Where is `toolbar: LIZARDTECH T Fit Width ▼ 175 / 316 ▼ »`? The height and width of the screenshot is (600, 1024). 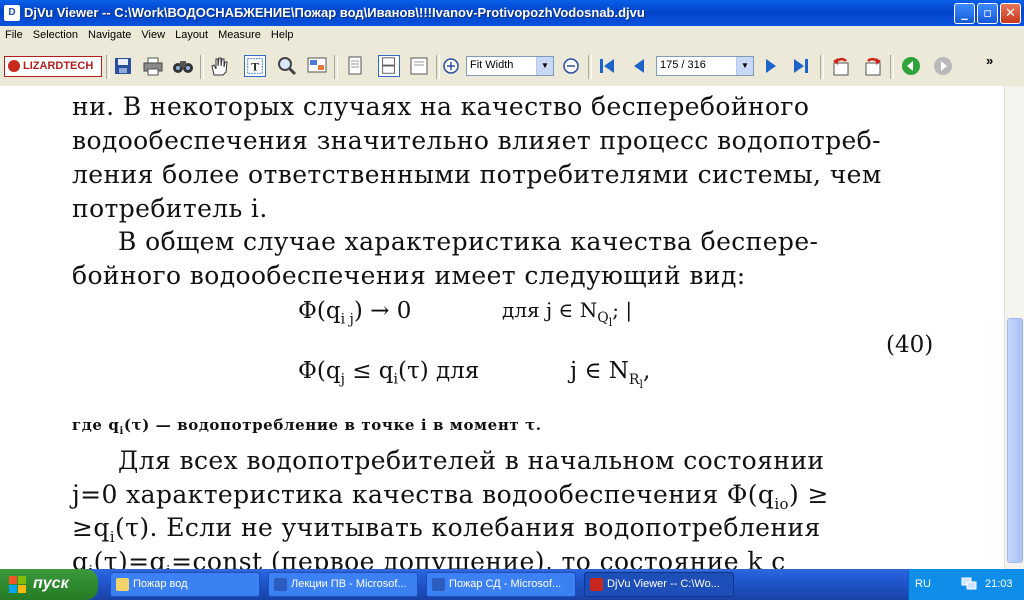 toolbar: LIZARDTECH T Fit Width ▼ 175 / 316 ▼ » is located at coordinates (512, 66).